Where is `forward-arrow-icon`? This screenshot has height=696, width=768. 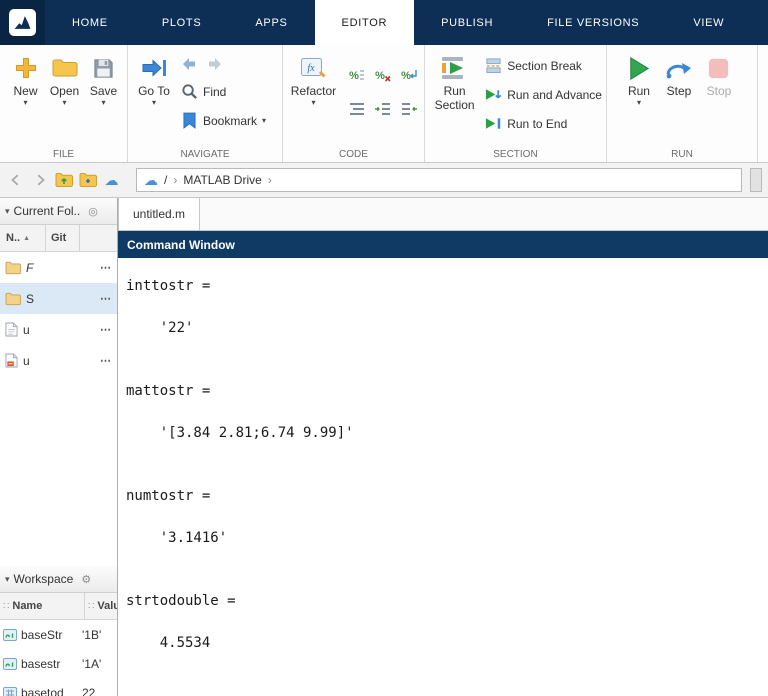
forward-arrow-icon is located at coordinates (215, 64).